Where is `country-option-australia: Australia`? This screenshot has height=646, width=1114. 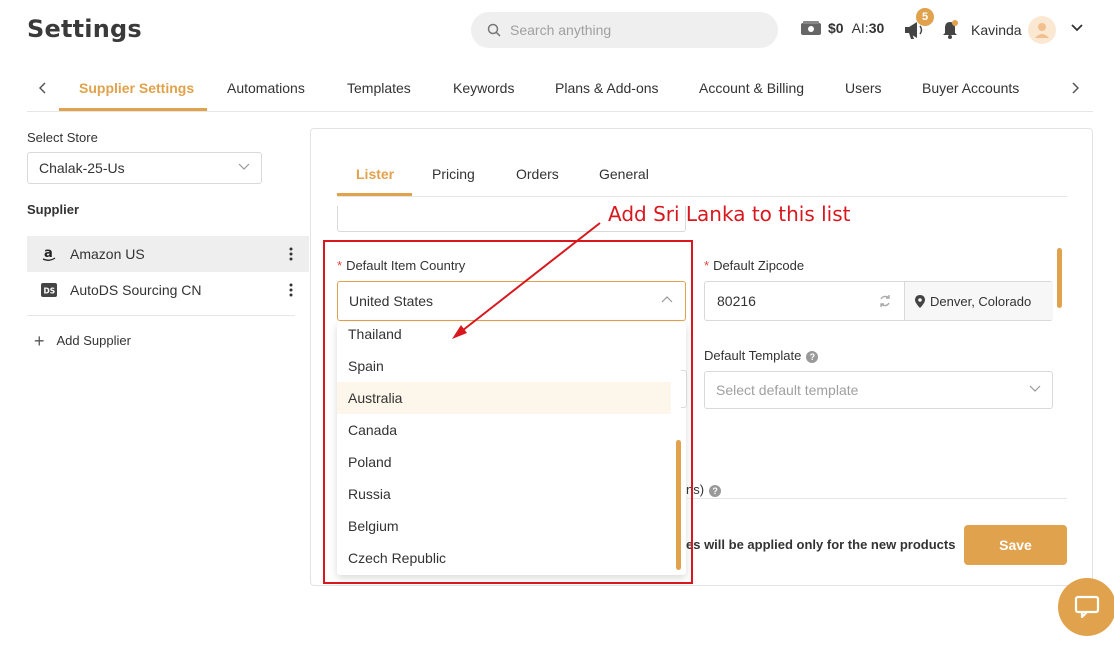 country-option-australia: Australia is located at coordinates (504, 398).